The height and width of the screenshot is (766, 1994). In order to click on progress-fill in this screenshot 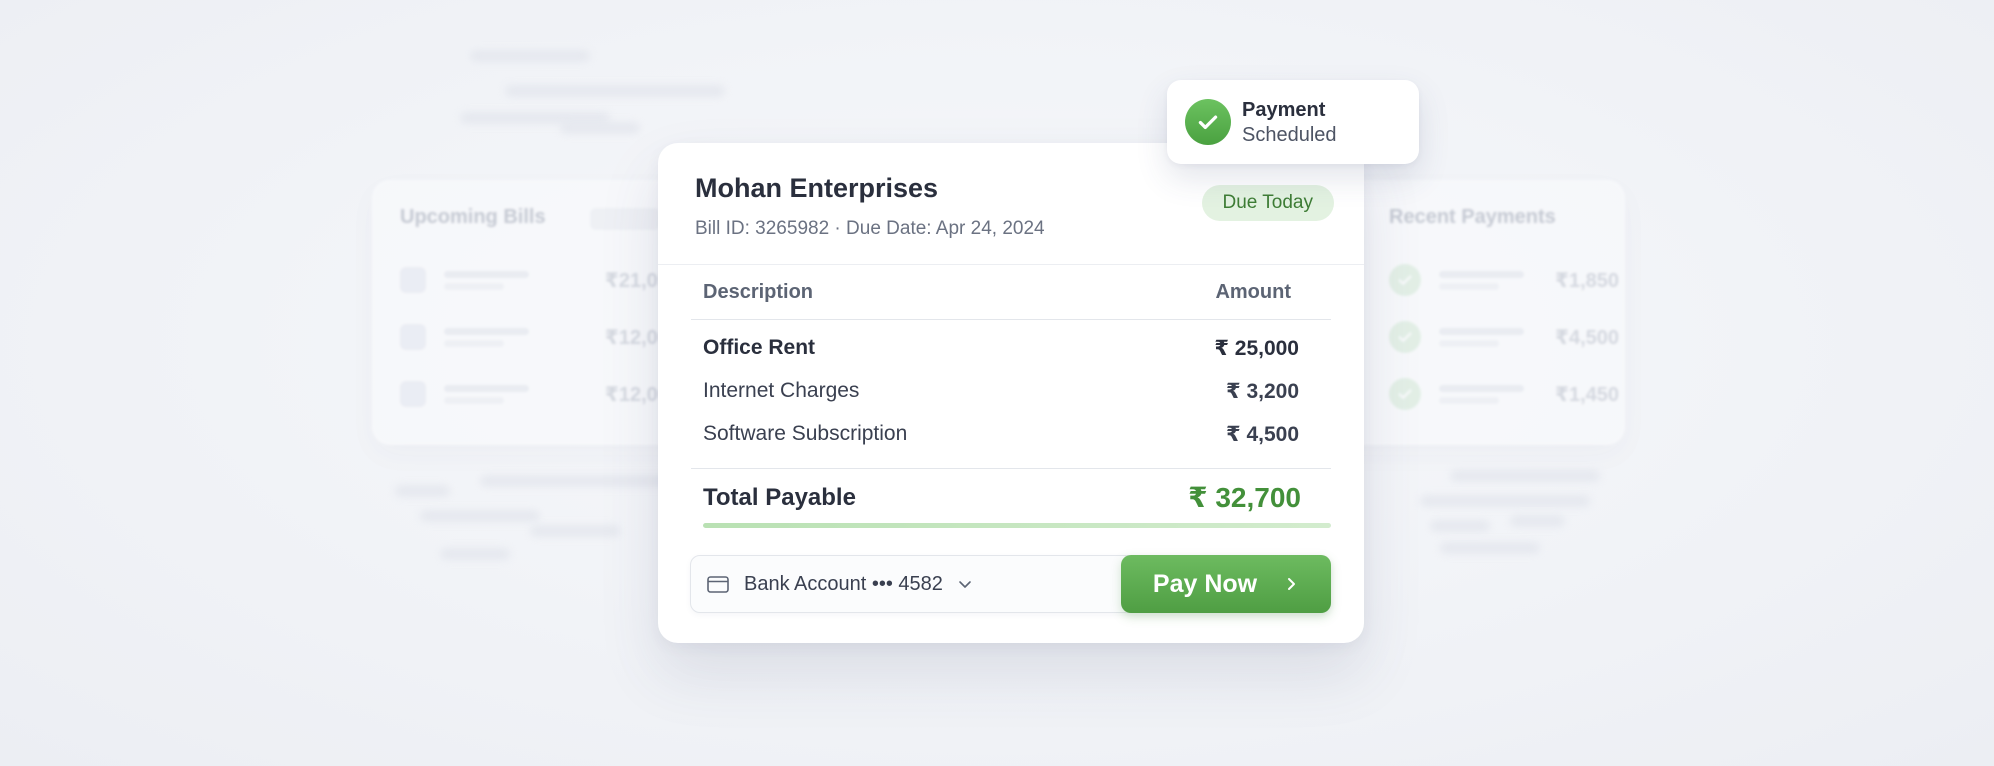, I will do `click(1017, 525)`.